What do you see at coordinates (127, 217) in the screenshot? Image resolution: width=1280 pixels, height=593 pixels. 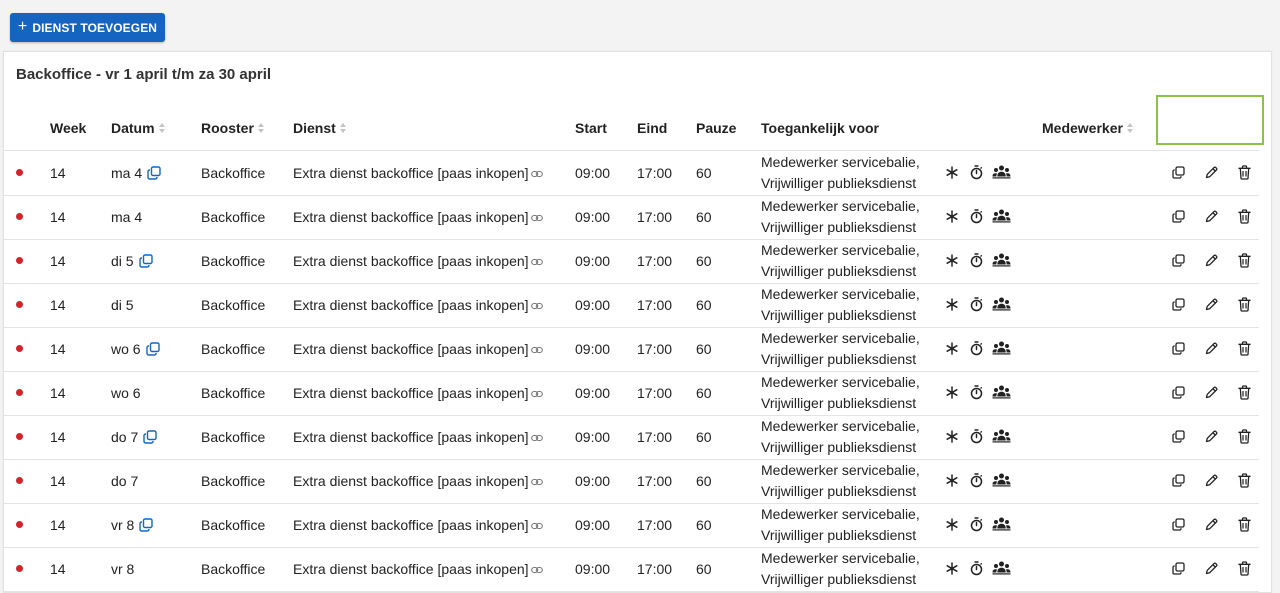 I see `date-cell: ma 4` at bounding box center [127, 217].